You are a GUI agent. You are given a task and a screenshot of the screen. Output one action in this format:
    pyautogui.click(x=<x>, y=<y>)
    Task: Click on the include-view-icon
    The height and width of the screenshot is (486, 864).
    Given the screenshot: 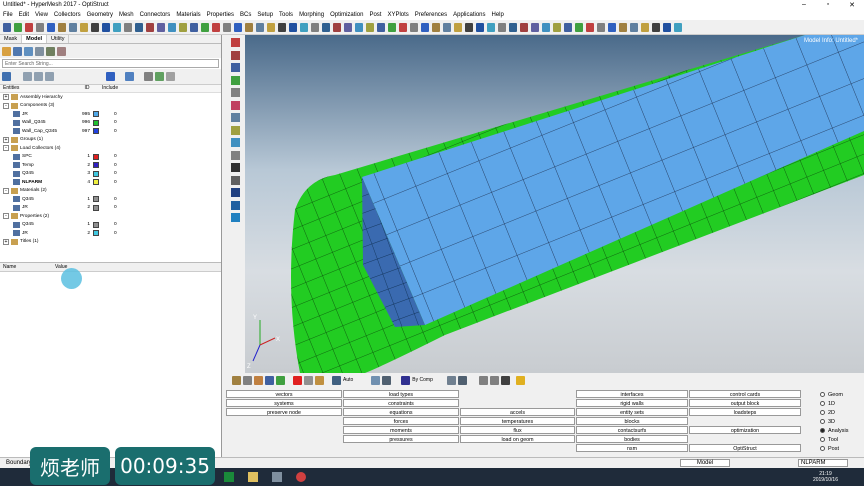 What is the action you would take?
    pyautogui.click(x=39, y=51)
    